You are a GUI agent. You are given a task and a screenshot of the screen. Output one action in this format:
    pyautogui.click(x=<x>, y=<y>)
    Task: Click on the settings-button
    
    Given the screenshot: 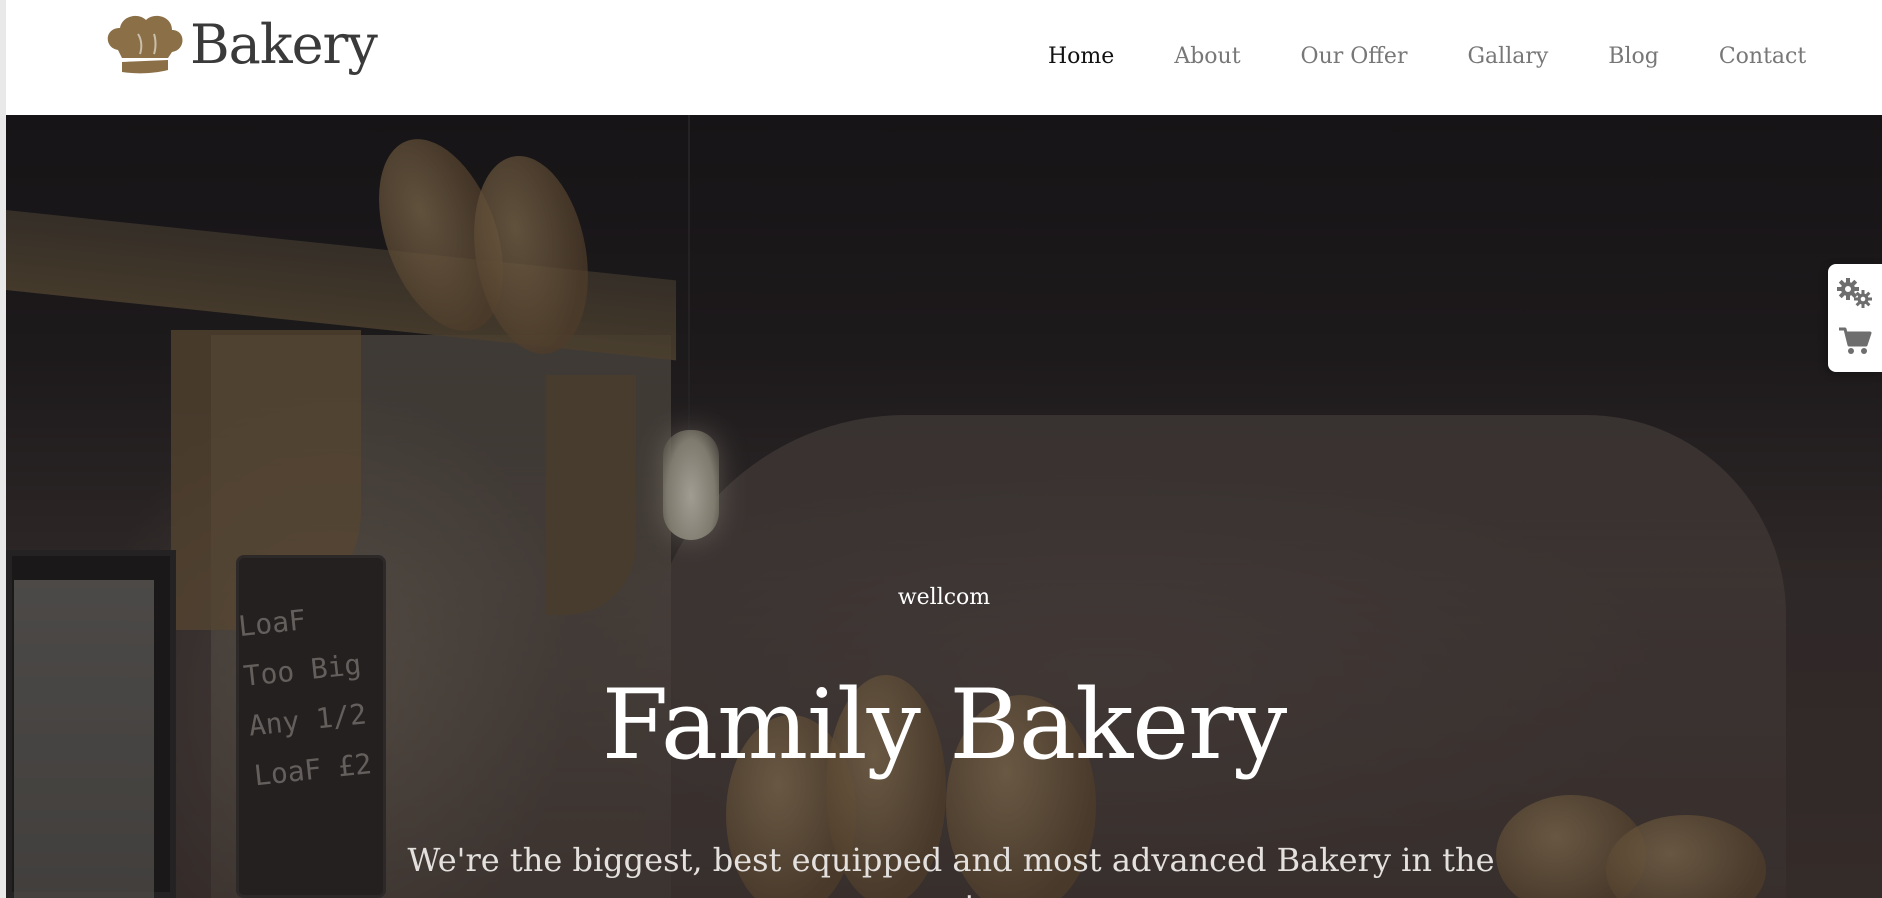 What is the action you would take?
    pyautogui.click(x=1855, y=293)
    